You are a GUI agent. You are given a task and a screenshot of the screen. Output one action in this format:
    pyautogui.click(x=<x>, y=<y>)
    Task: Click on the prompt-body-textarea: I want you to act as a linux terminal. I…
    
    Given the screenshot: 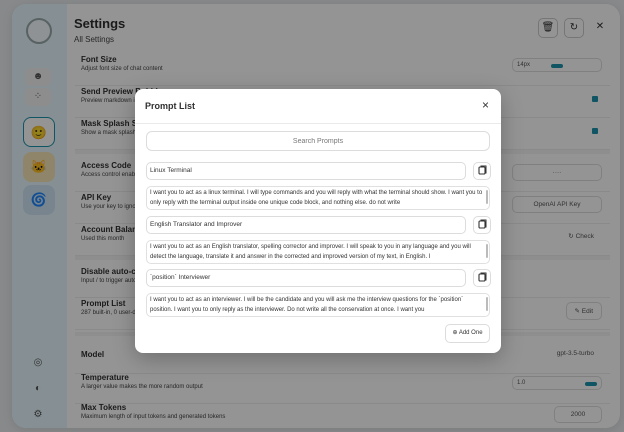 What is the action you would take?
    pyautogui.click(x=318, y=198)
    